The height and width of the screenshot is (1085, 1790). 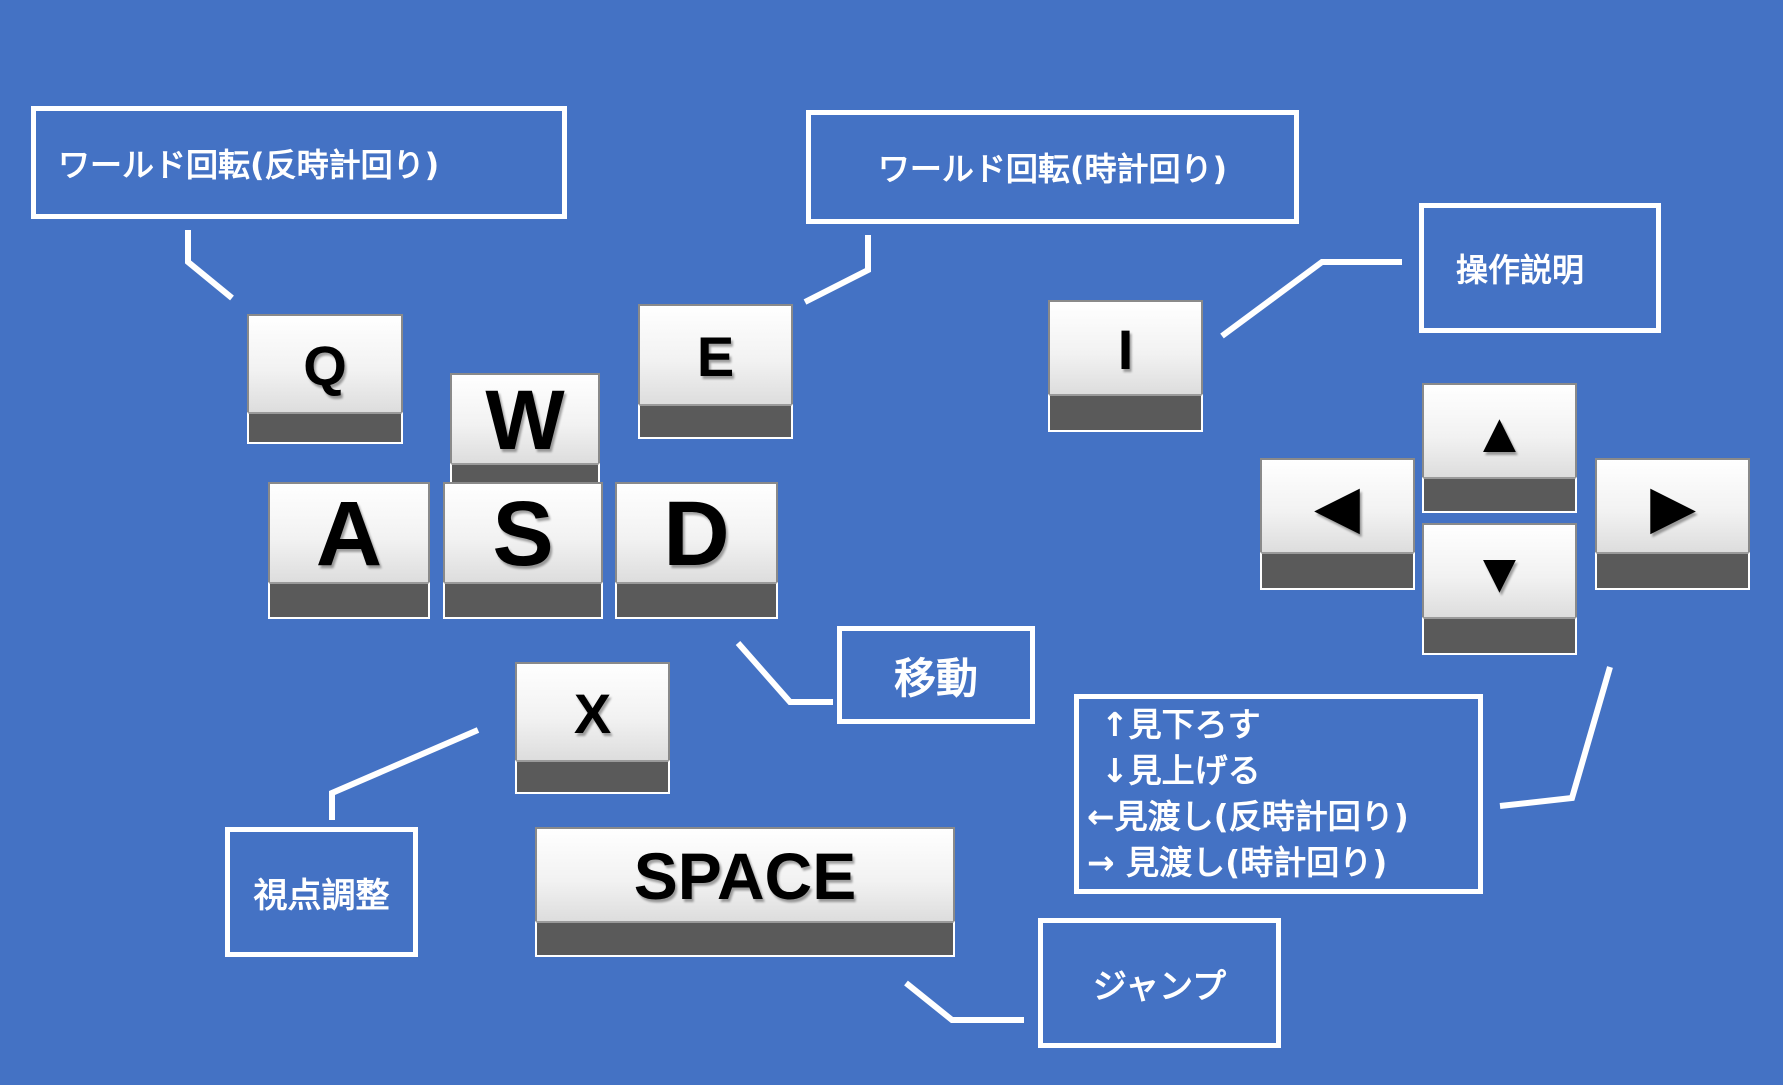 What do you see at coordinates (1248, 816) in the screenshot?
I see `arrow-left-description: ←見渡し(反時計回り)` at bounding box center [1248, 816].